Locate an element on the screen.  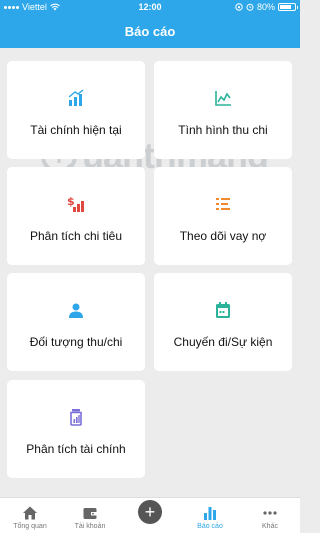
jar-icon is located at coordinates (76, 417).